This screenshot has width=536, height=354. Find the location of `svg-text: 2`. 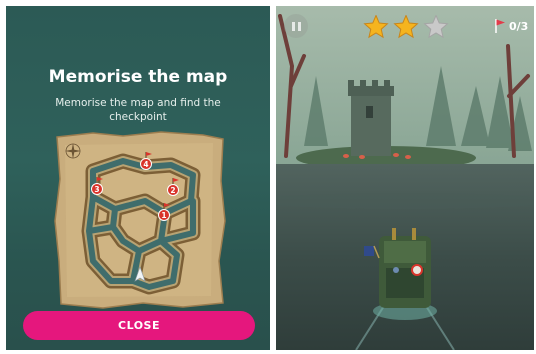

svg-text: 2 is located at coordinates (172, 190).